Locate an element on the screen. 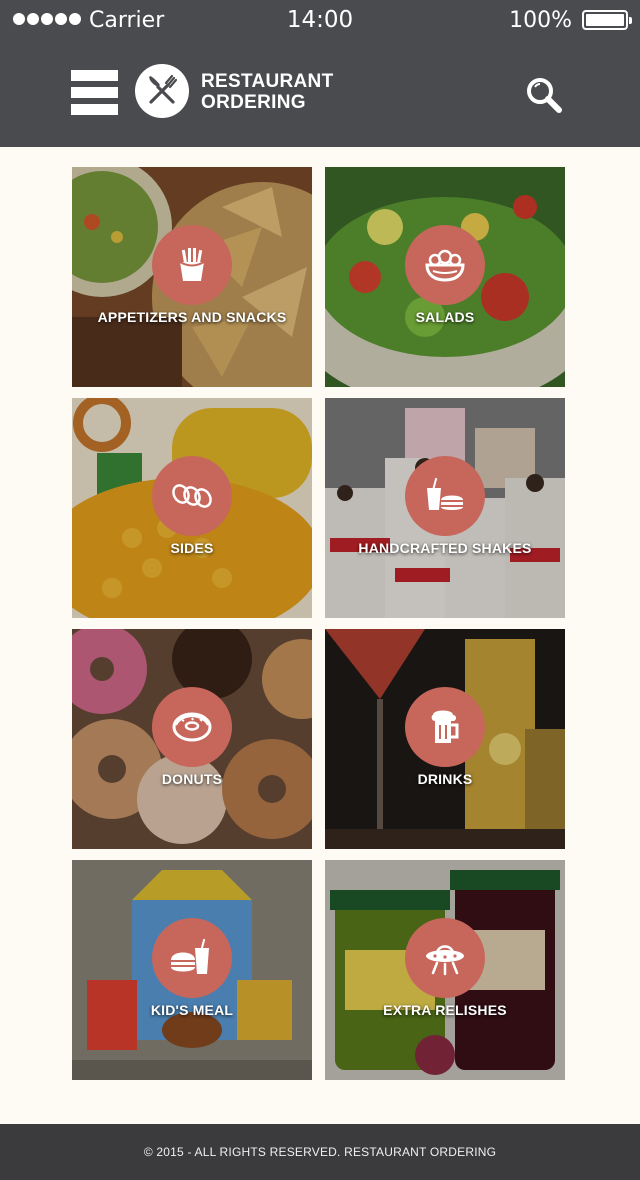  category-tile-appetizers: APPETIZERS AND SNACKS is located at coordinates (192, 277).